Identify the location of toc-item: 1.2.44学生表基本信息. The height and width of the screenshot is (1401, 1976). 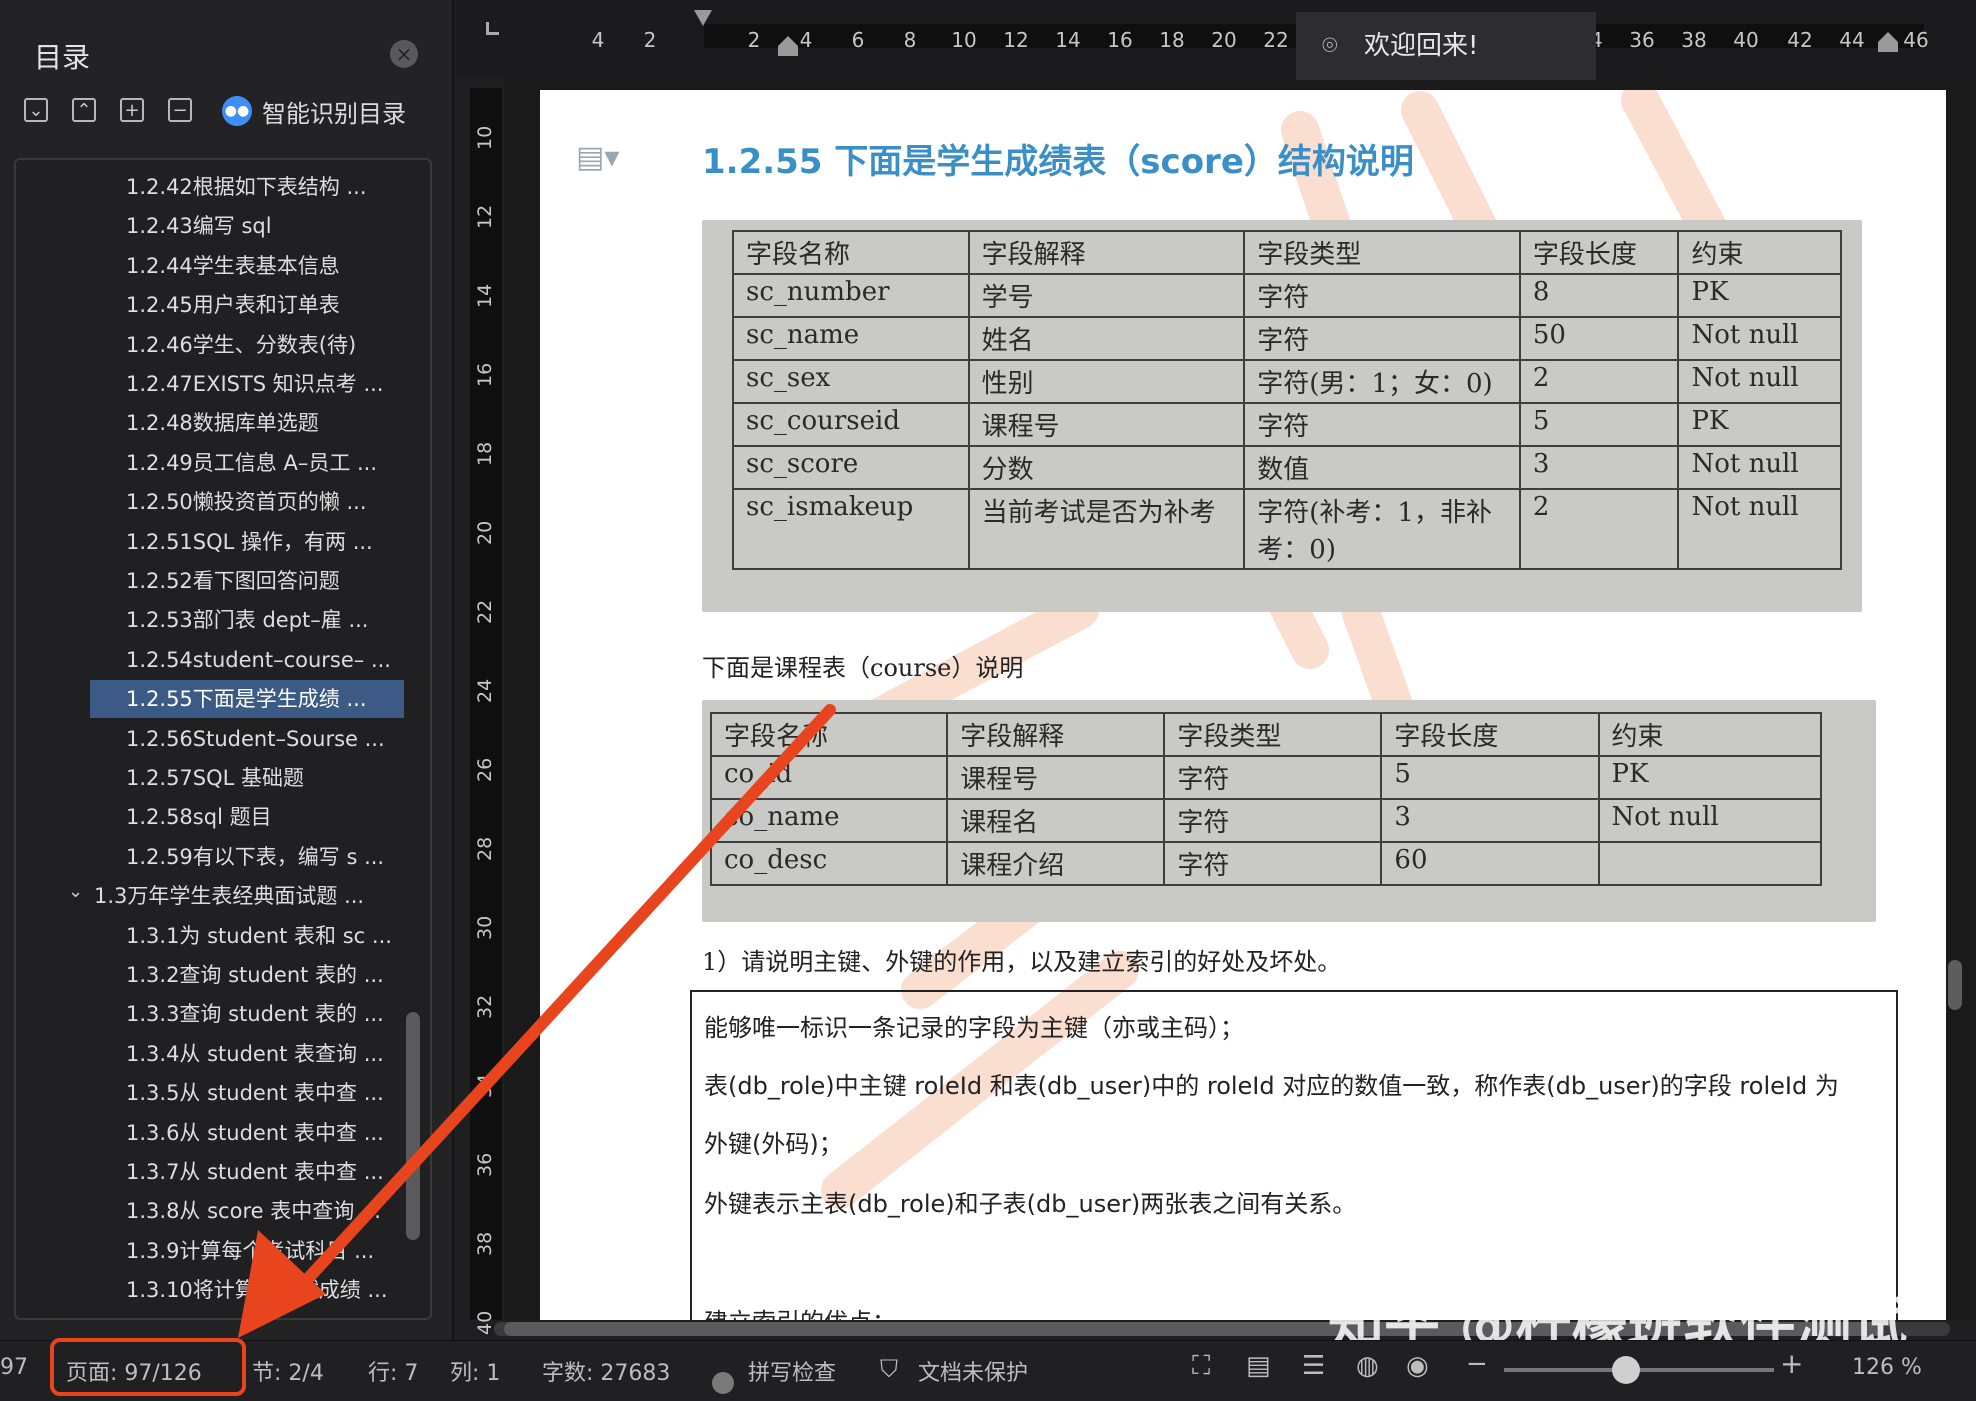
(276, 266).